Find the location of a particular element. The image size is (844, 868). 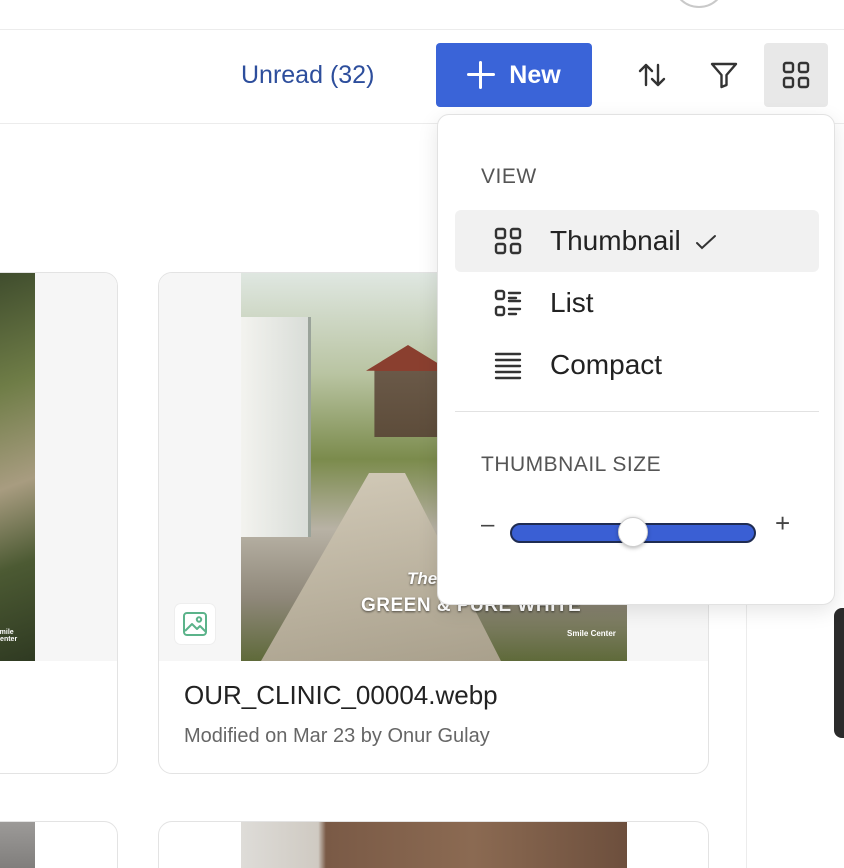

filter-icon is located at coordinates (724, 75).